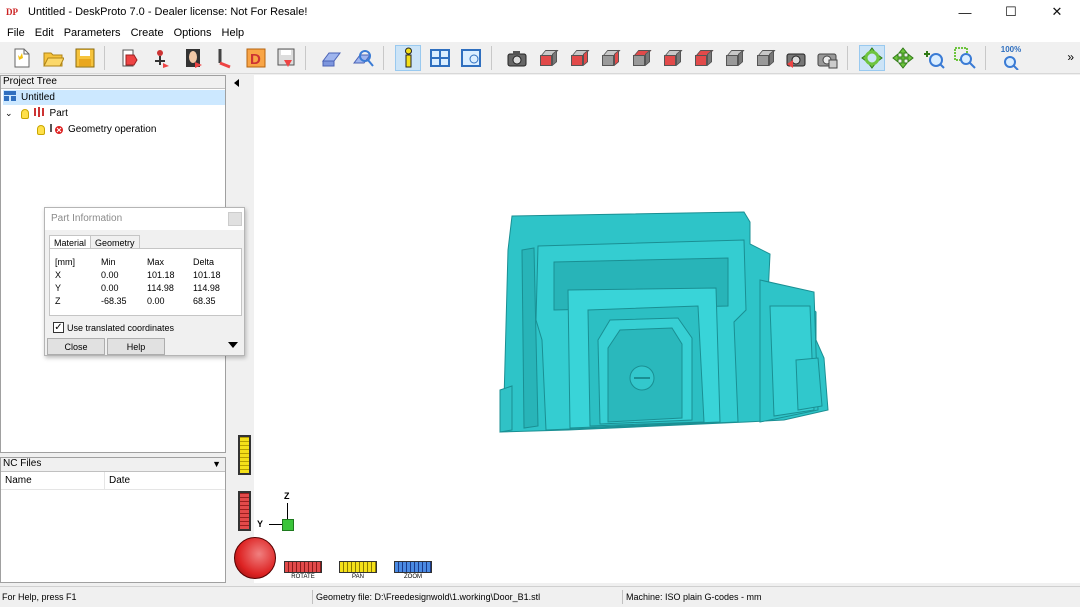 The width and height of the screenshot is (1080, 607). Describe the element at coordinates (694, 597) in the screenshot. I see `status-machine: Machine: ISO plain G-codes - mm` at that location.